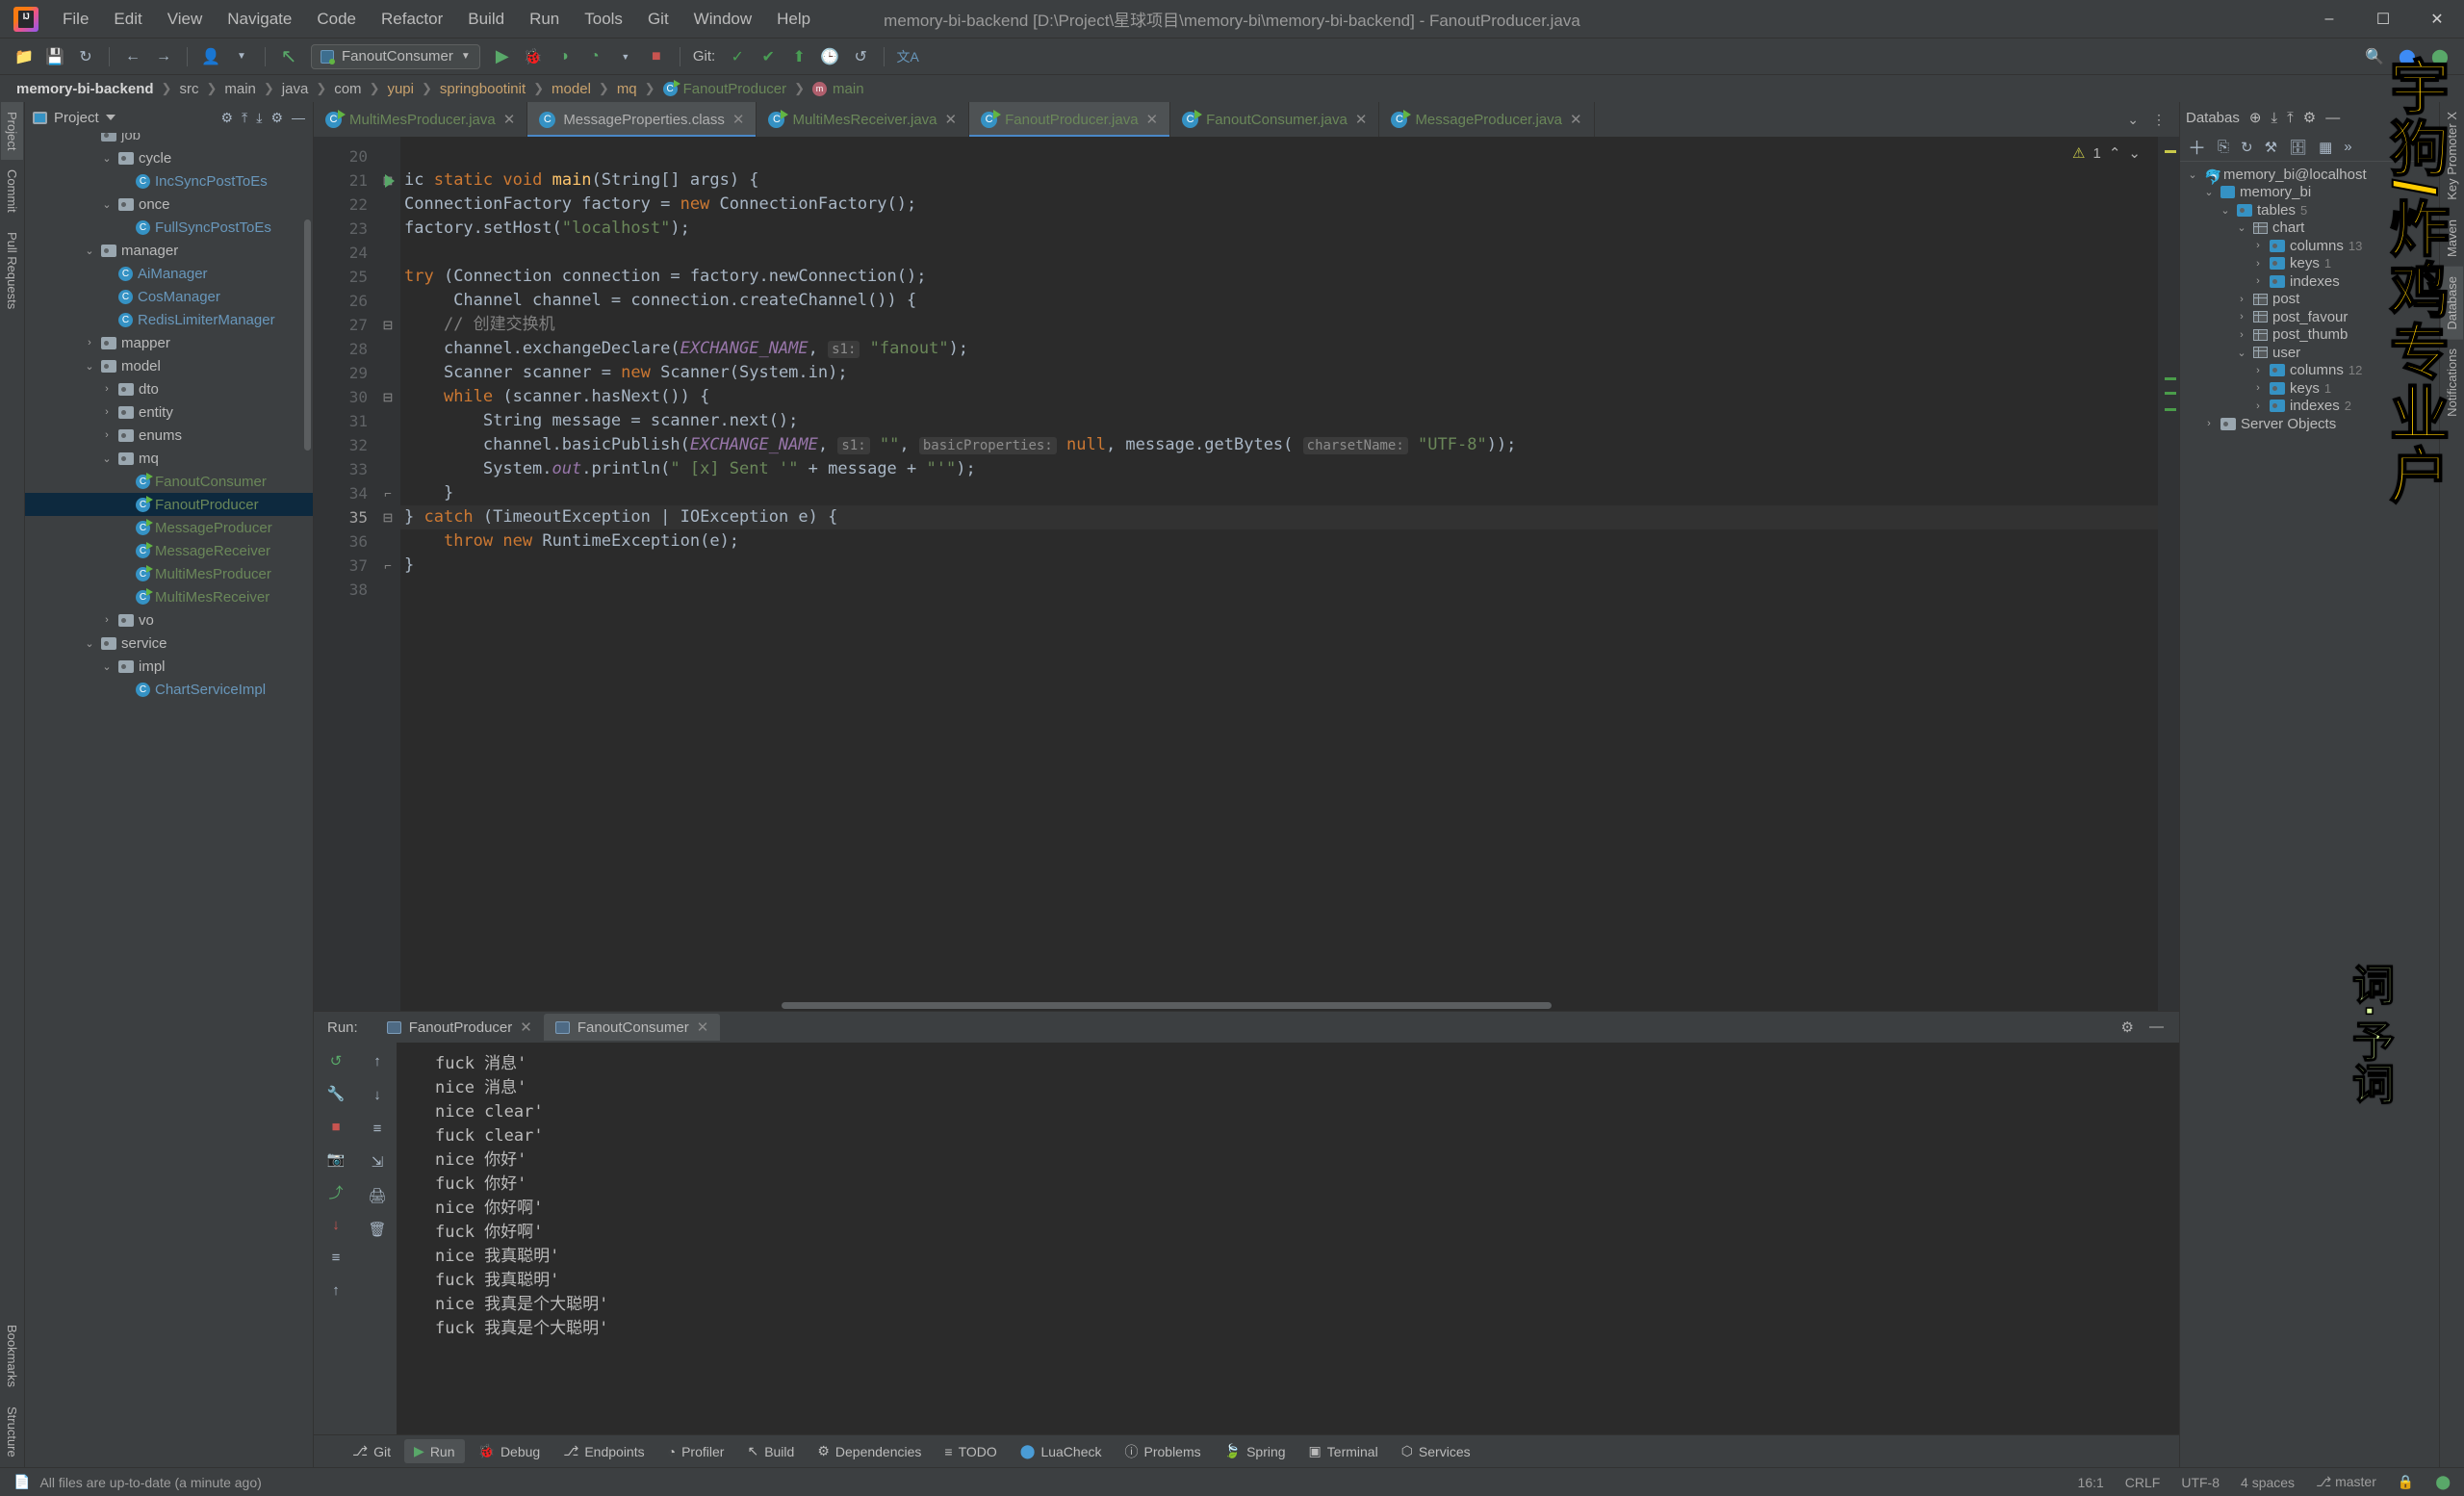 The width and height of the screenshot is (2464, 1496). What do you see at coordinates (1061, 1451) in the screenshot?
I see `tool-window-button: ⬤ LuaCheck` at bounding box center [1061, 1451].